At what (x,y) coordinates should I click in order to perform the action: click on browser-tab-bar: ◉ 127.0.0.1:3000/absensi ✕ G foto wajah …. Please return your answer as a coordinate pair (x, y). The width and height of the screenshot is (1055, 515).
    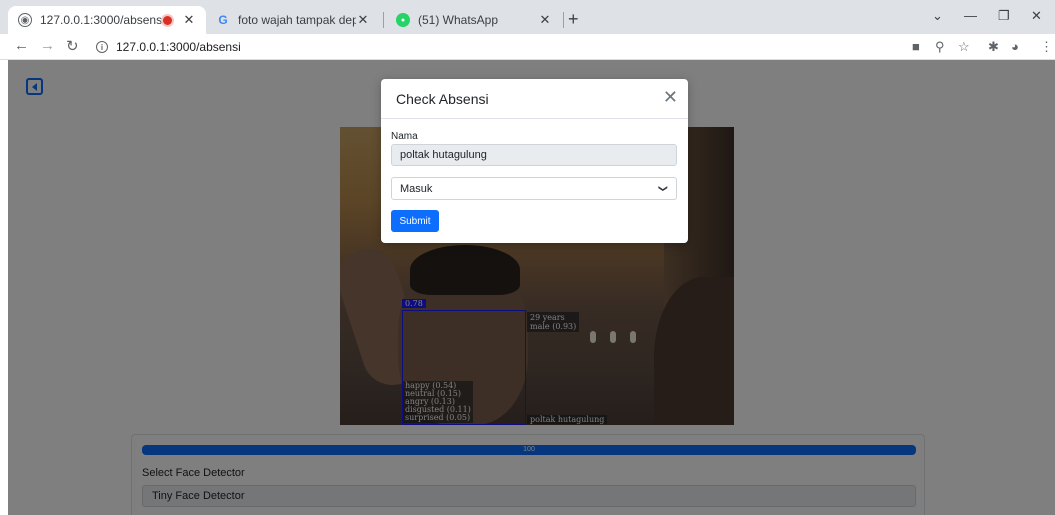
    Looking at the image, I should click on (527, 17).